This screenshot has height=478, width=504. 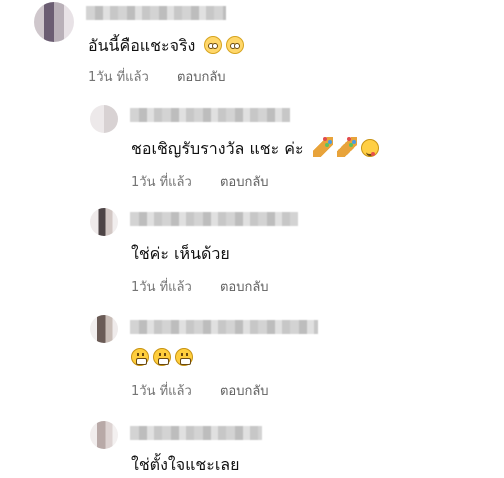 I want to click on comment-text, so click(x=162, y=357).